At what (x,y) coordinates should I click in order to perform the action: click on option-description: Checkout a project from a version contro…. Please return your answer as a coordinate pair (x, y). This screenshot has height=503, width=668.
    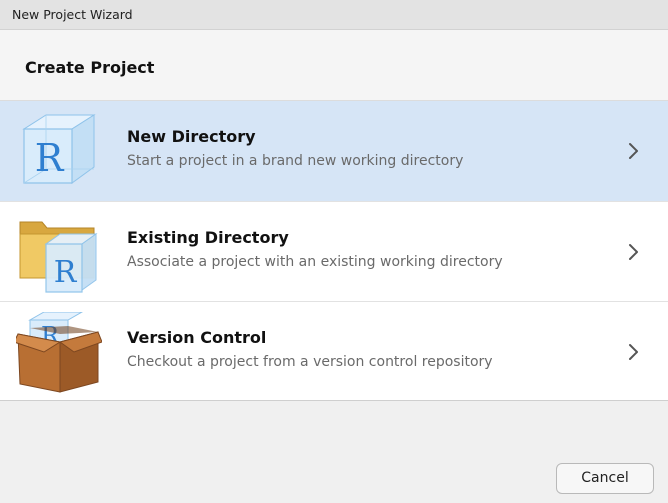
    Looking at the image, I should click on (310, 362).